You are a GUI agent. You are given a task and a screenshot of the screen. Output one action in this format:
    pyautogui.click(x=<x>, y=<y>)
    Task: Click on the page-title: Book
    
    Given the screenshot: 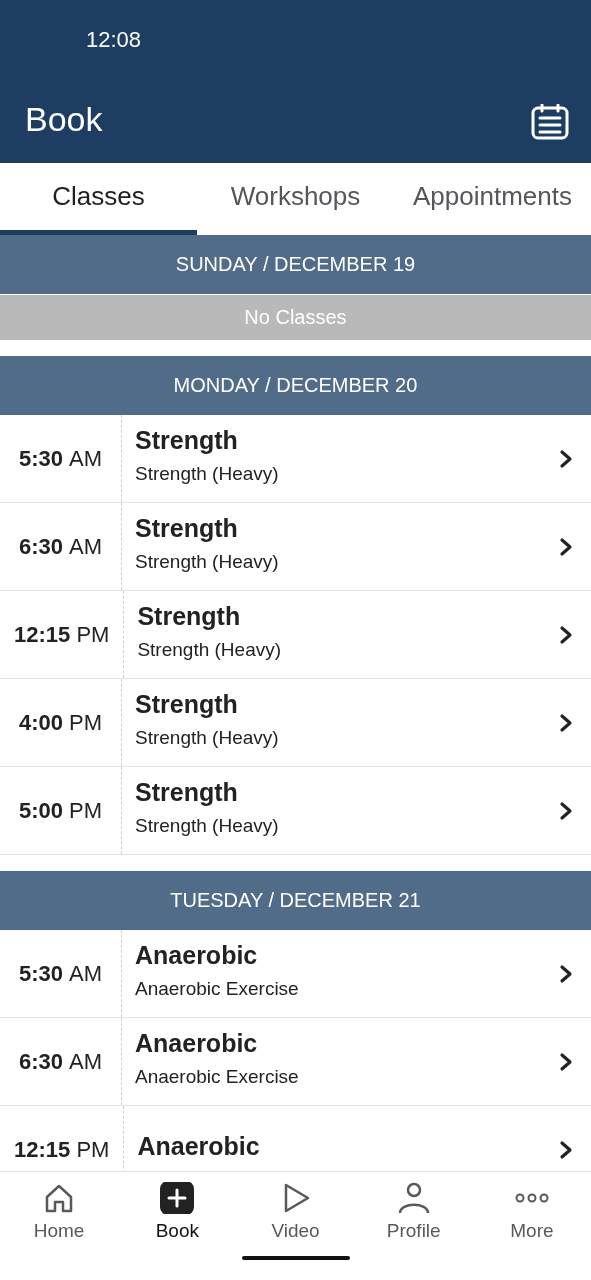 What is the action you would take?
    pyautogui.click(x=64, y=120)
    